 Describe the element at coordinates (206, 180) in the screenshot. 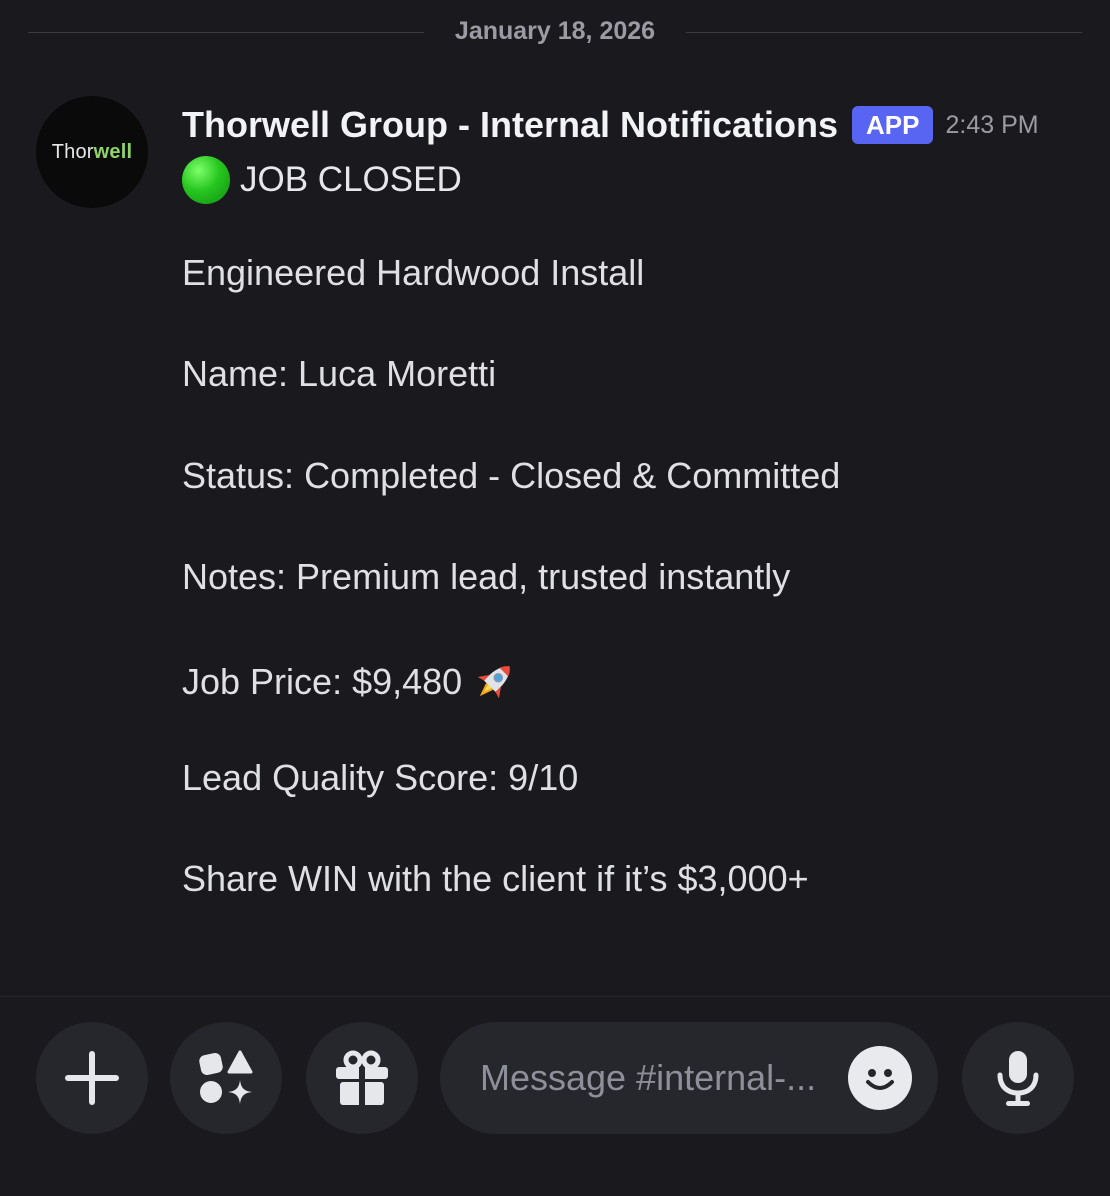

I see `green-circle-icon` at that location.